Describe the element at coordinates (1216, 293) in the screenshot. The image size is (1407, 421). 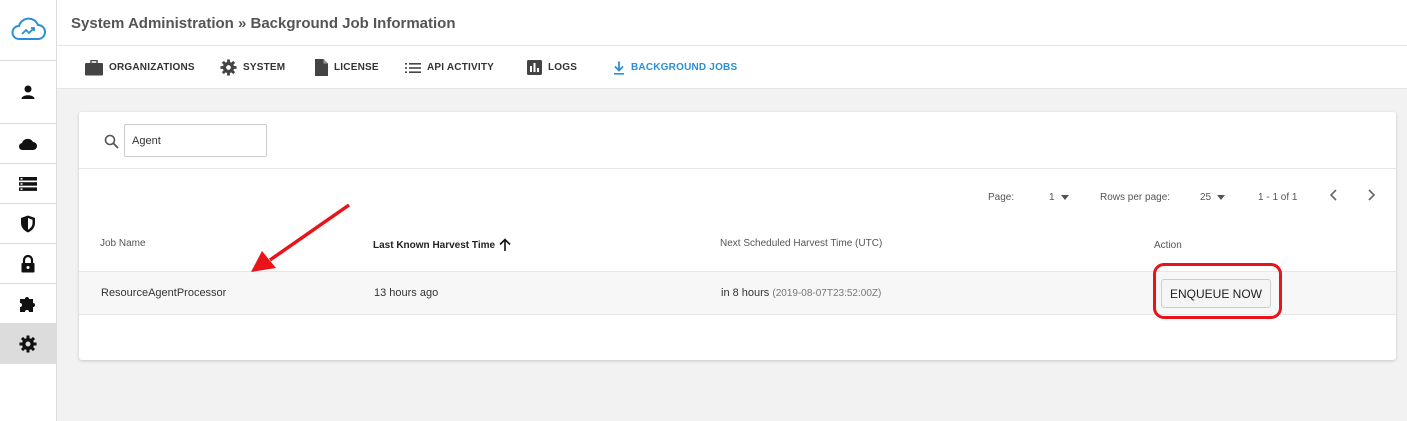
I see `enqueue-now-button: ENQUEUE NOW` at that location.